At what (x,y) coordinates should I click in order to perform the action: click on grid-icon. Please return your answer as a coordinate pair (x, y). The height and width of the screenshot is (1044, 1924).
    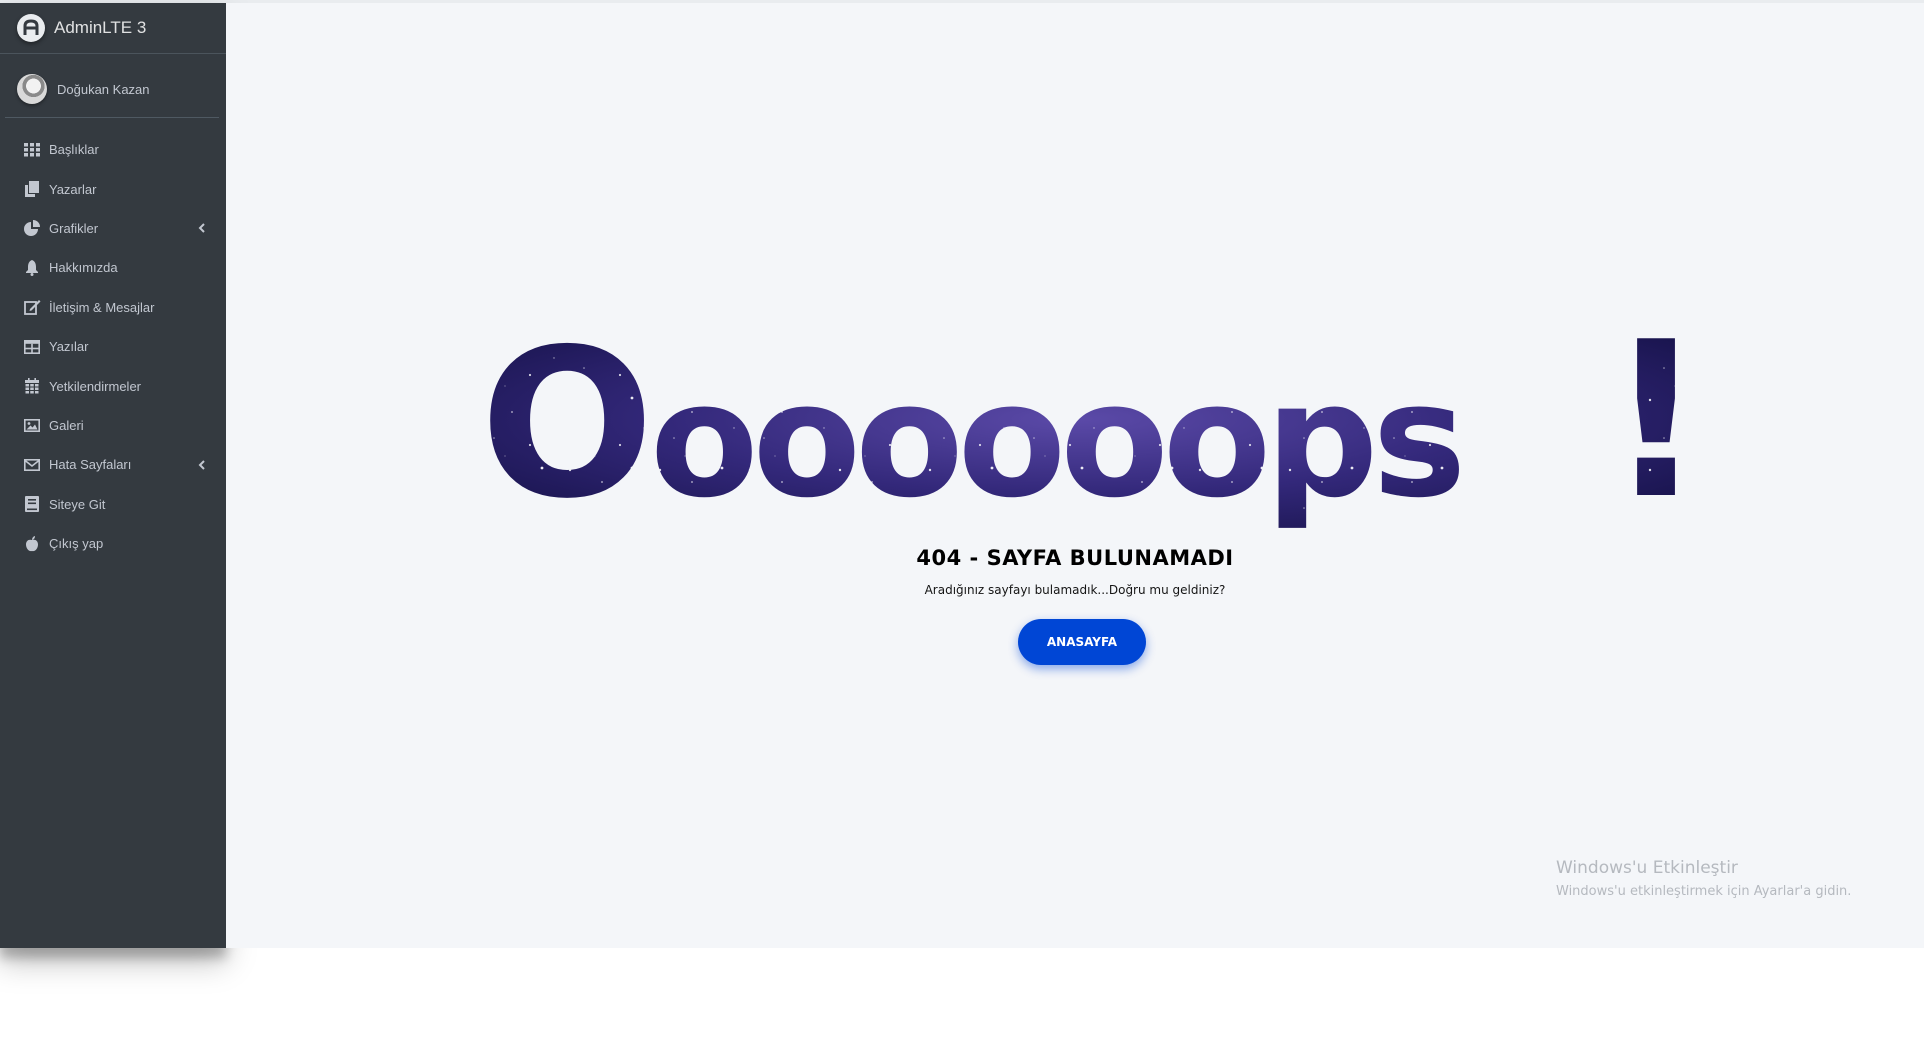
    Looking at the image, I should click on (32, 150).